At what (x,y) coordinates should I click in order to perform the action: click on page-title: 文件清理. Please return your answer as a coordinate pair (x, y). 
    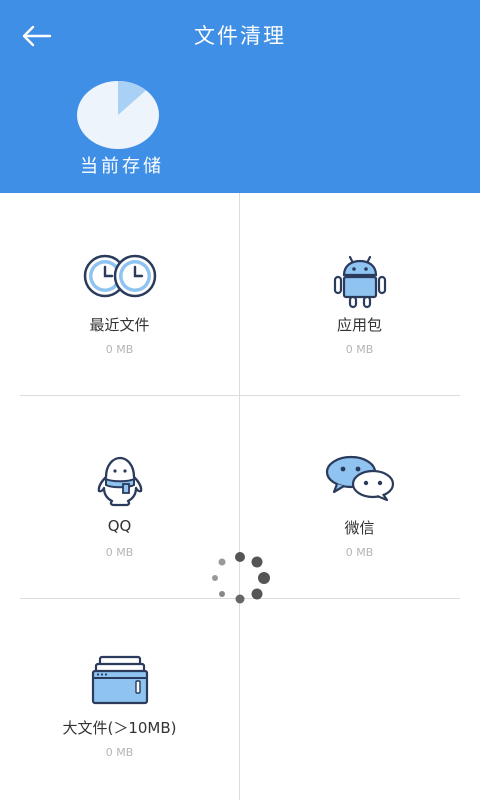
    Looking at the image, I should click on (240, 36).